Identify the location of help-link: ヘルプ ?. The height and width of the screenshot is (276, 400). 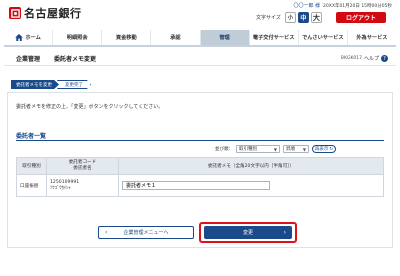
(376, 58).